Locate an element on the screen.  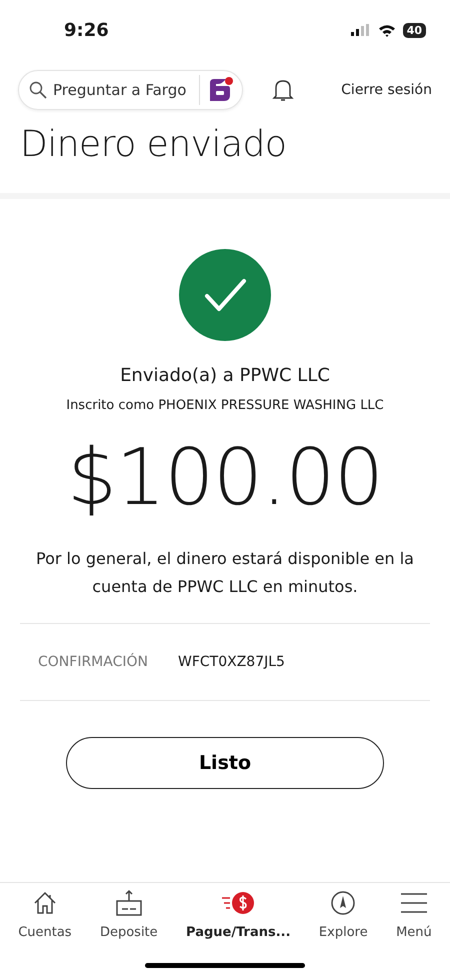
success-check-icon is located at coordinates (225, 295).